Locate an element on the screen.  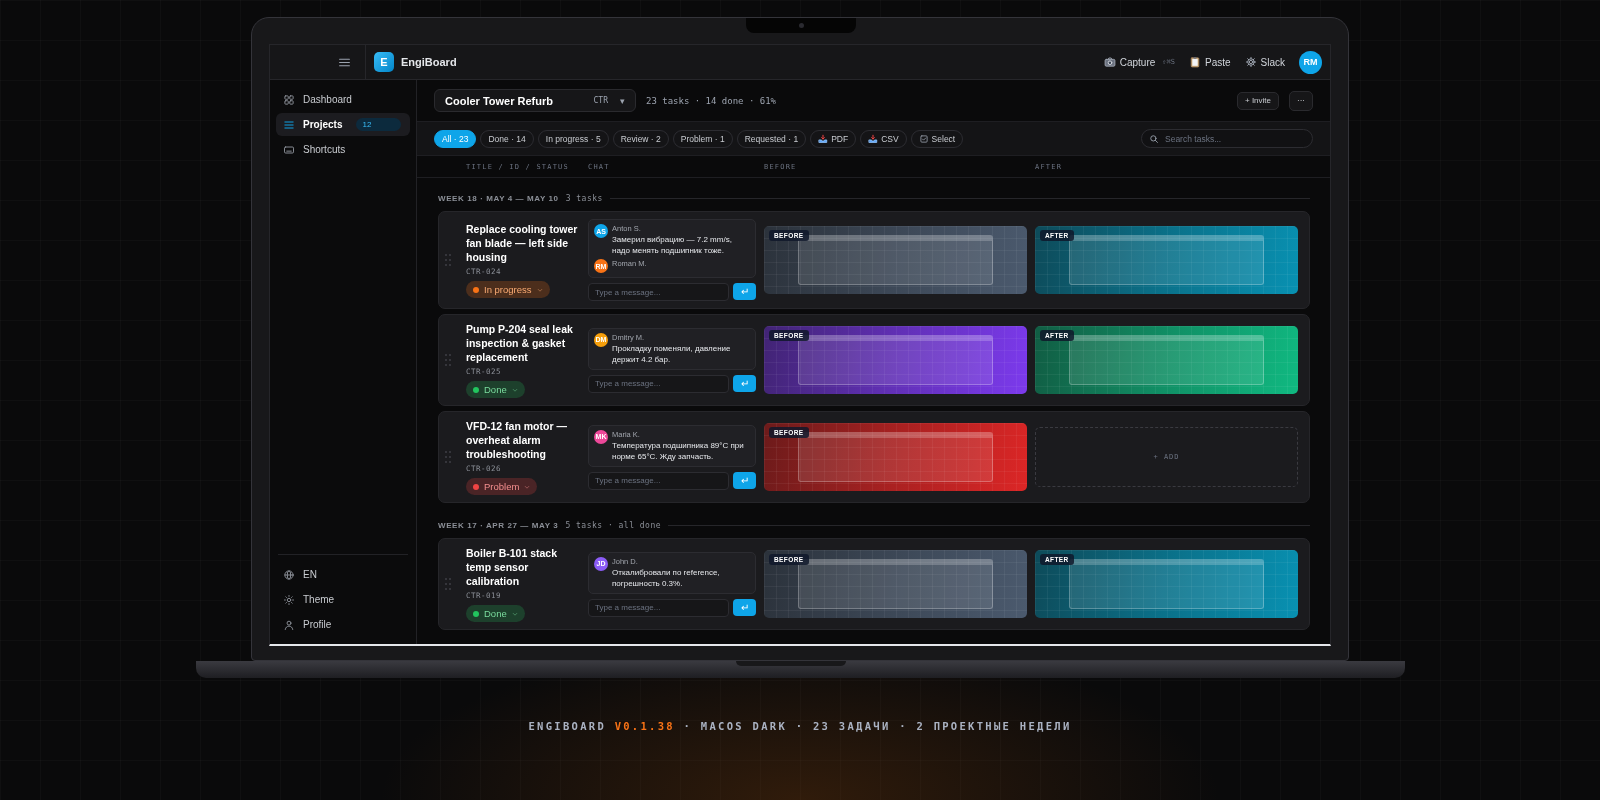
status-pill: Problem is located at coordinates (502, 486).